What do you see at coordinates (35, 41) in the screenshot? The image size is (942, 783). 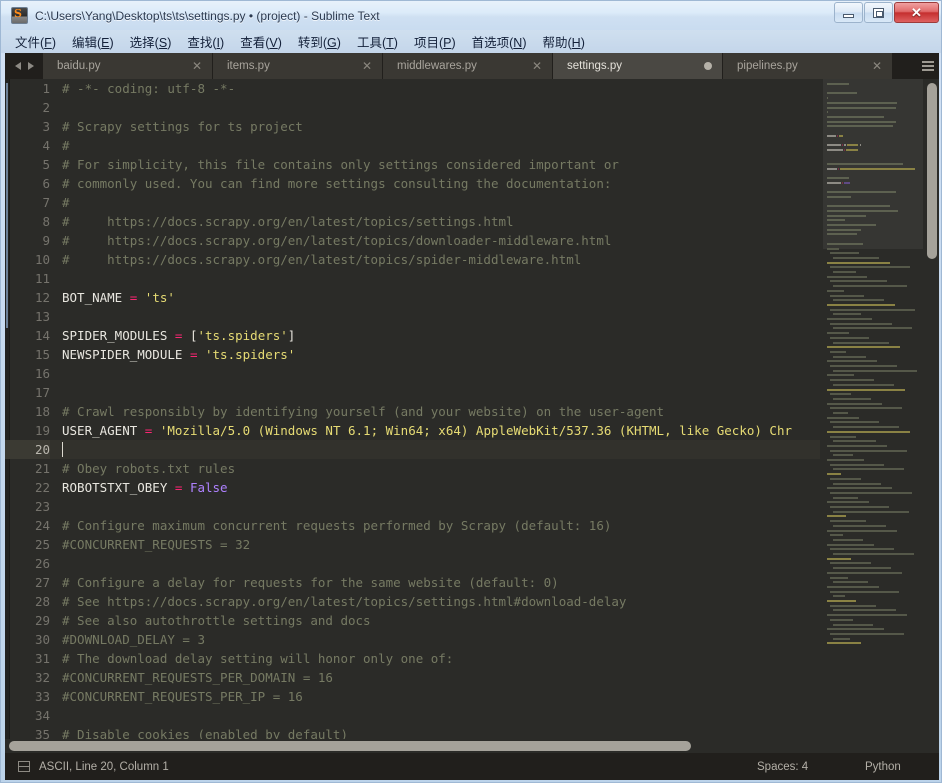 I see `menu-item-1: 文件(F)` at bounding box center [35, 41].